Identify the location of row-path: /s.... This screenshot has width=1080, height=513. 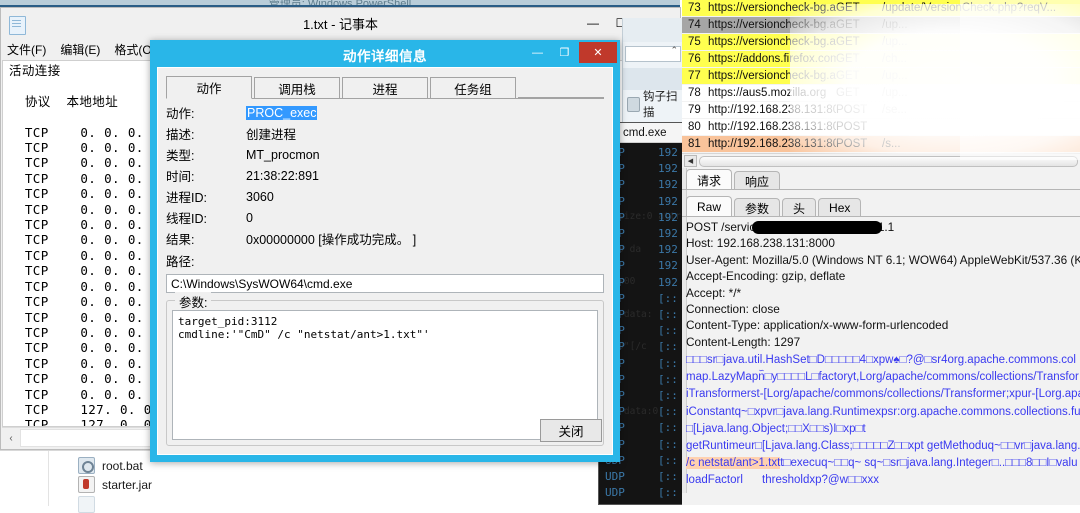
(891, 144).